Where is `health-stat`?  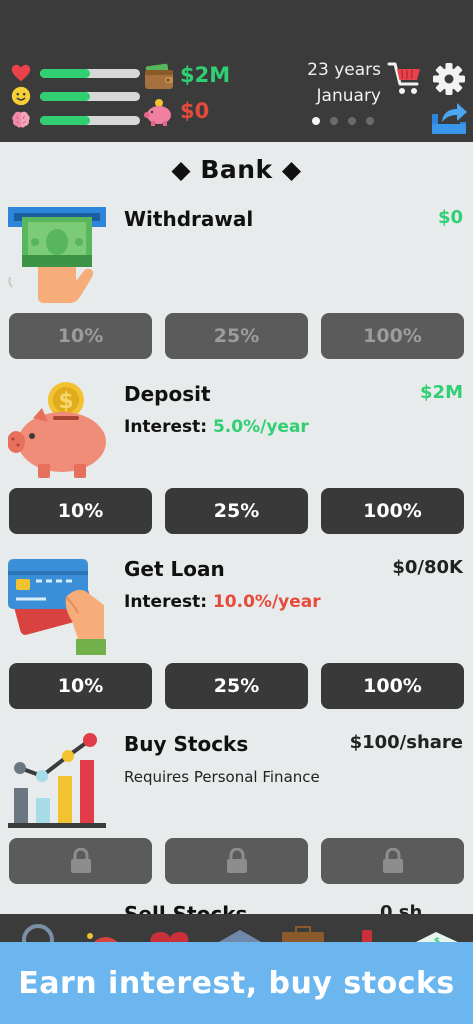
health-stat is located at coordinates (75, 73).